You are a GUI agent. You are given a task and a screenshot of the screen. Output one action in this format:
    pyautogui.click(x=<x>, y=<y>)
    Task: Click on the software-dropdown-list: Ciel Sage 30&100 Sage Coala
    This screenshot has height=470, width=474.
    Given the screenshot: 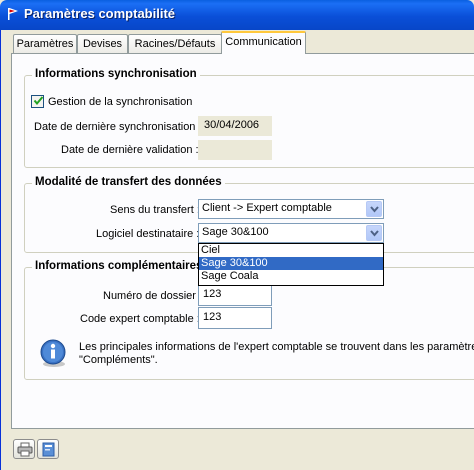 What is the action you would take?
    pyautogui.click(x=291, y=264)
    